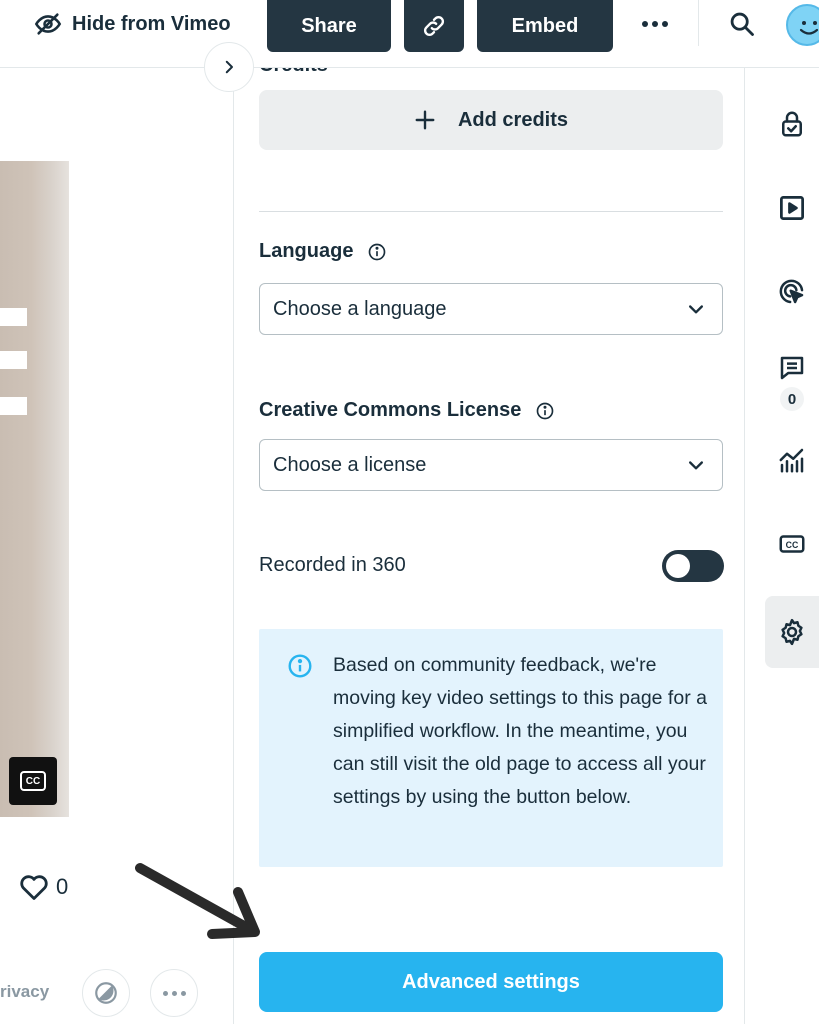 Image resolution: width=819 pixels, height=1024 pixels. I want to click on rail-item-analytics, so click(792, 460).